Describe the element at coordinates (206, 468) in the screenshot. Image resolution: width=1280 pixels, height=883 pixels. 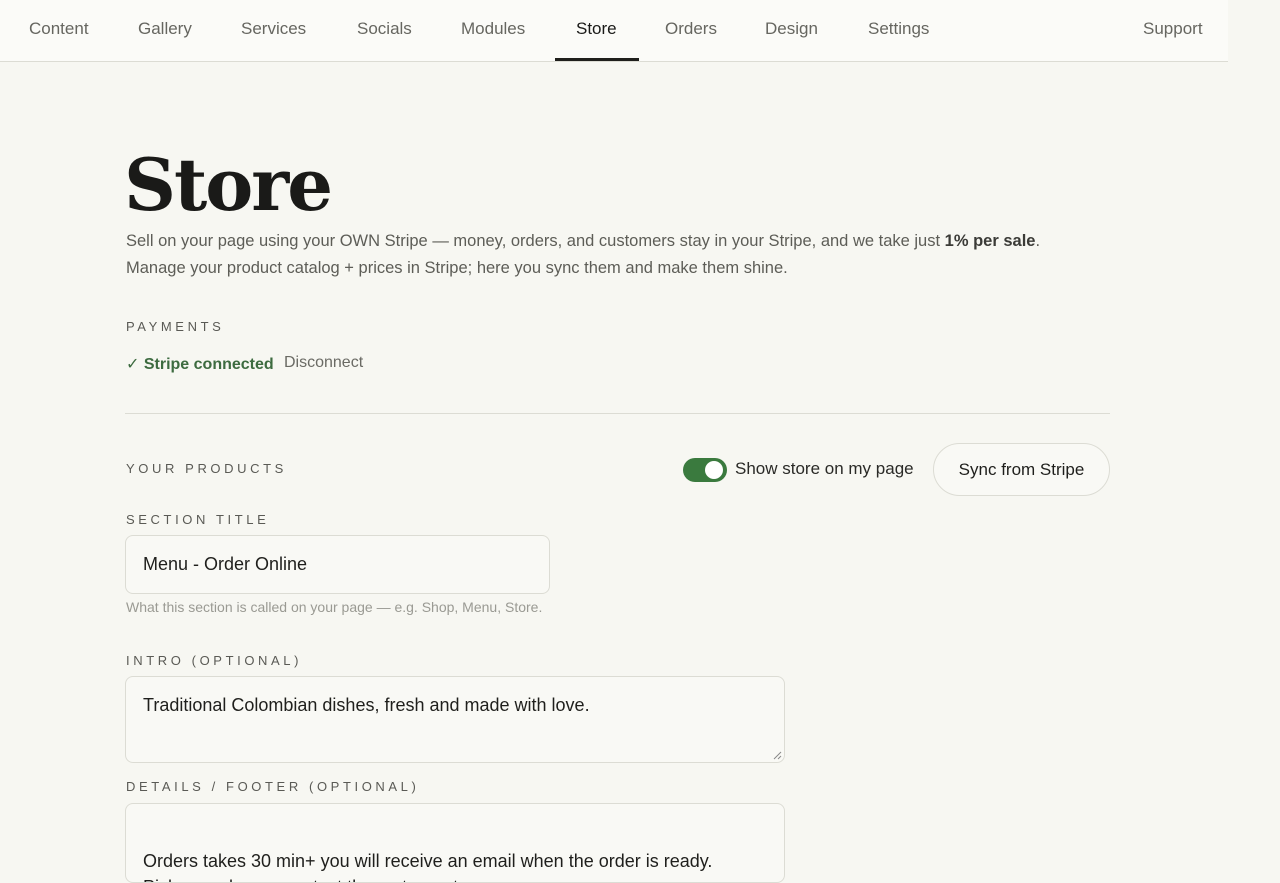
I see `products-heading: YOUR PRODUCTS` at that location.